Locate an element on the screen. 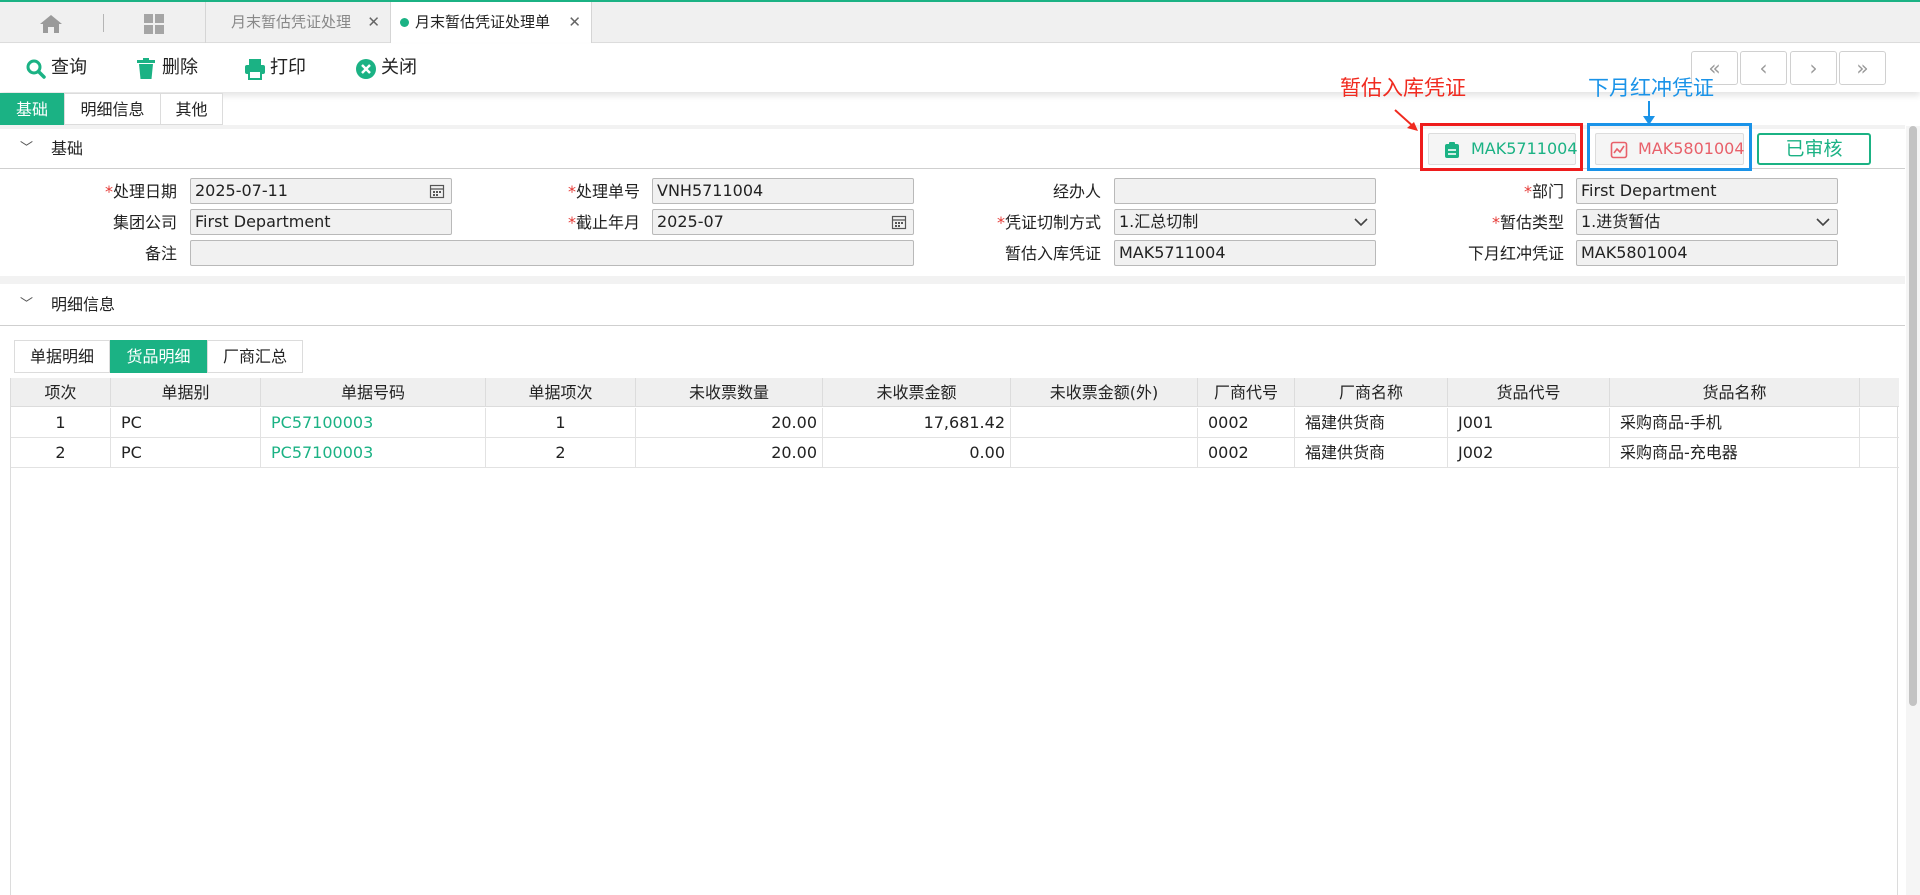 The image size is (1920, 895). chart-voucher-icon is located at coordinates (1619, 150).